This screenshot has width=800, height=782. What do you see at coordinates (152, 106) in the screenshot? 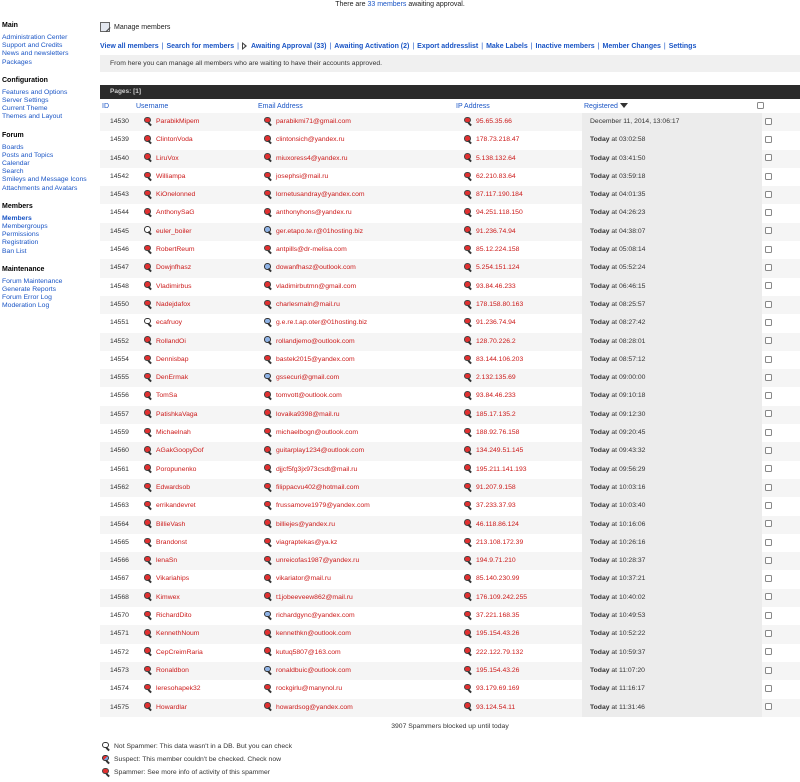
I see `column-username: Username` at bounding box center [152, 106].